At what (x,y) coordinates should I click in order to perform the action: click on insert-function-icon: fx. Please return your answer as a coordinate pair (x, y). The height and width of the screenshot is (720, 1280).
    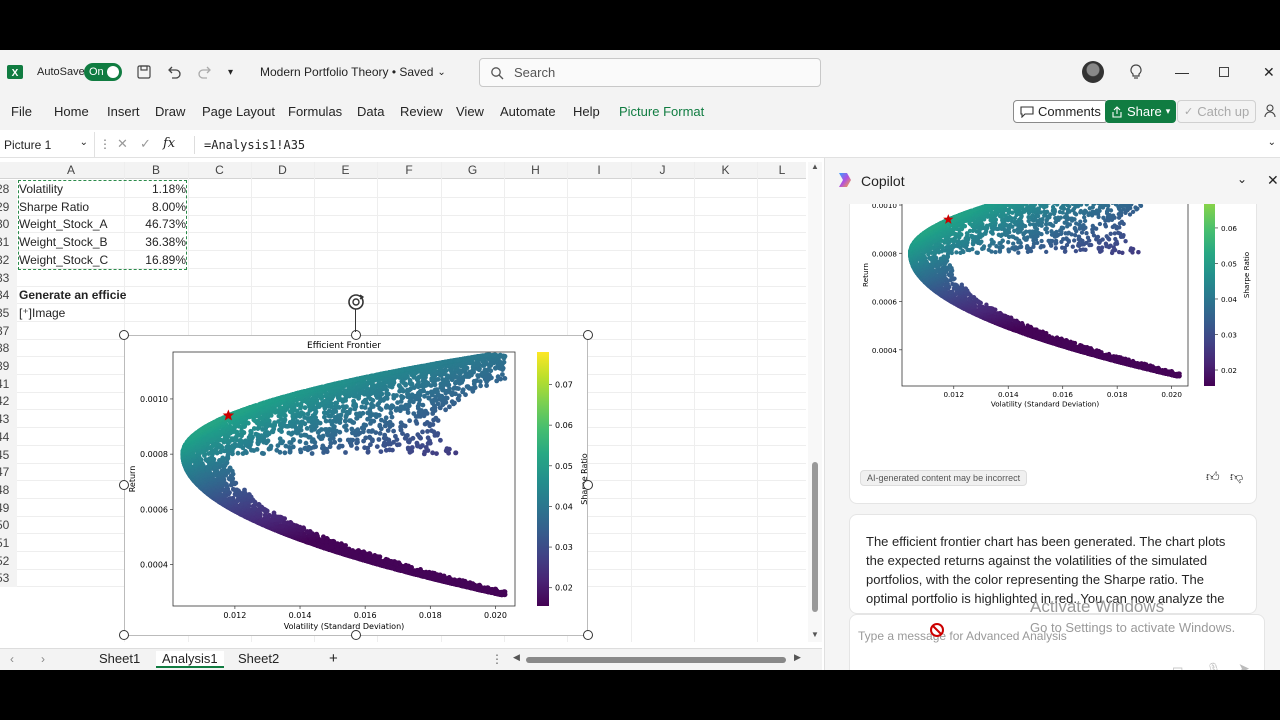
    Looking at the image, I should click on (169, 143).